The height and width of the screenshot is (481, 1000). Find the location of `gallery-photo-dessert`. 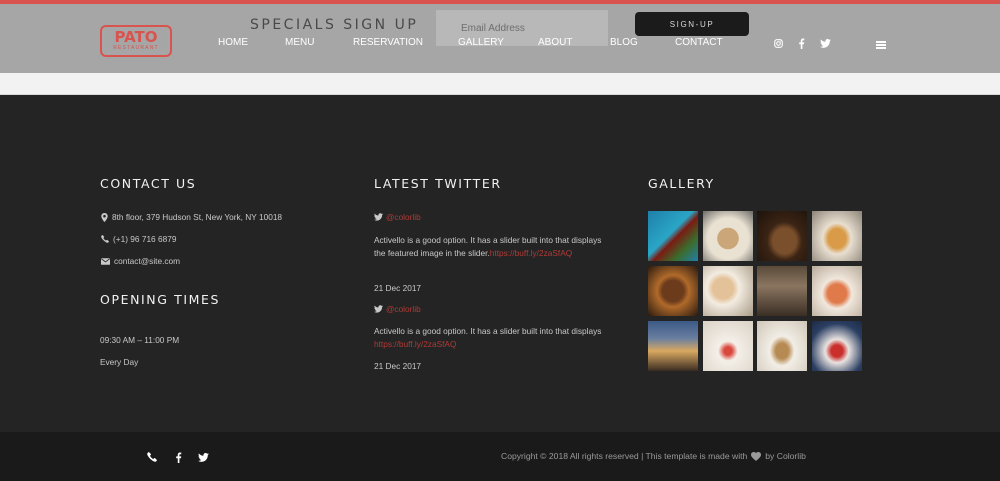

gallery-photo-dessert is located at coordinates (728, 346).